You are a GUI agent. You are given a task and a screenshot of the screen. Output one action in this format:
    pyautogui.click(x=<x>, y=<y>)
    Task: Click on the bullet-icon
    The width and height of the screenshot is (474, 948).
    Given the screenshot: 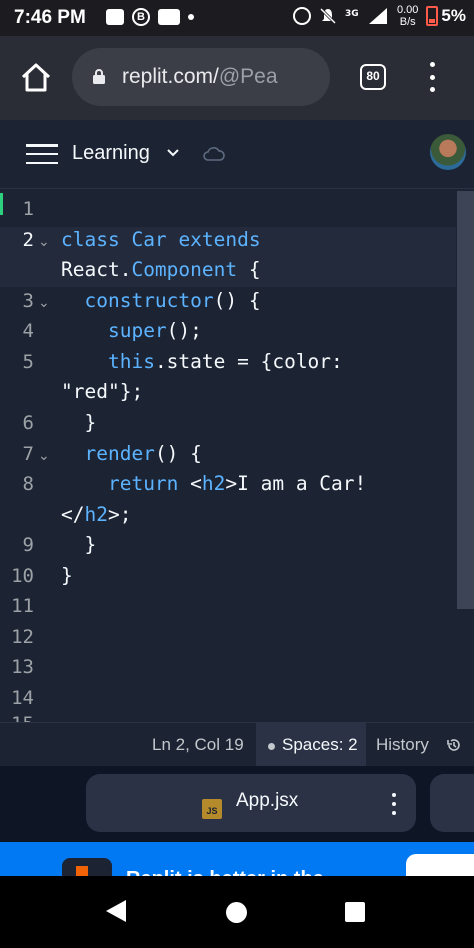 What is the action you would take?
    pyautogui.click(x=271, y=746)
    